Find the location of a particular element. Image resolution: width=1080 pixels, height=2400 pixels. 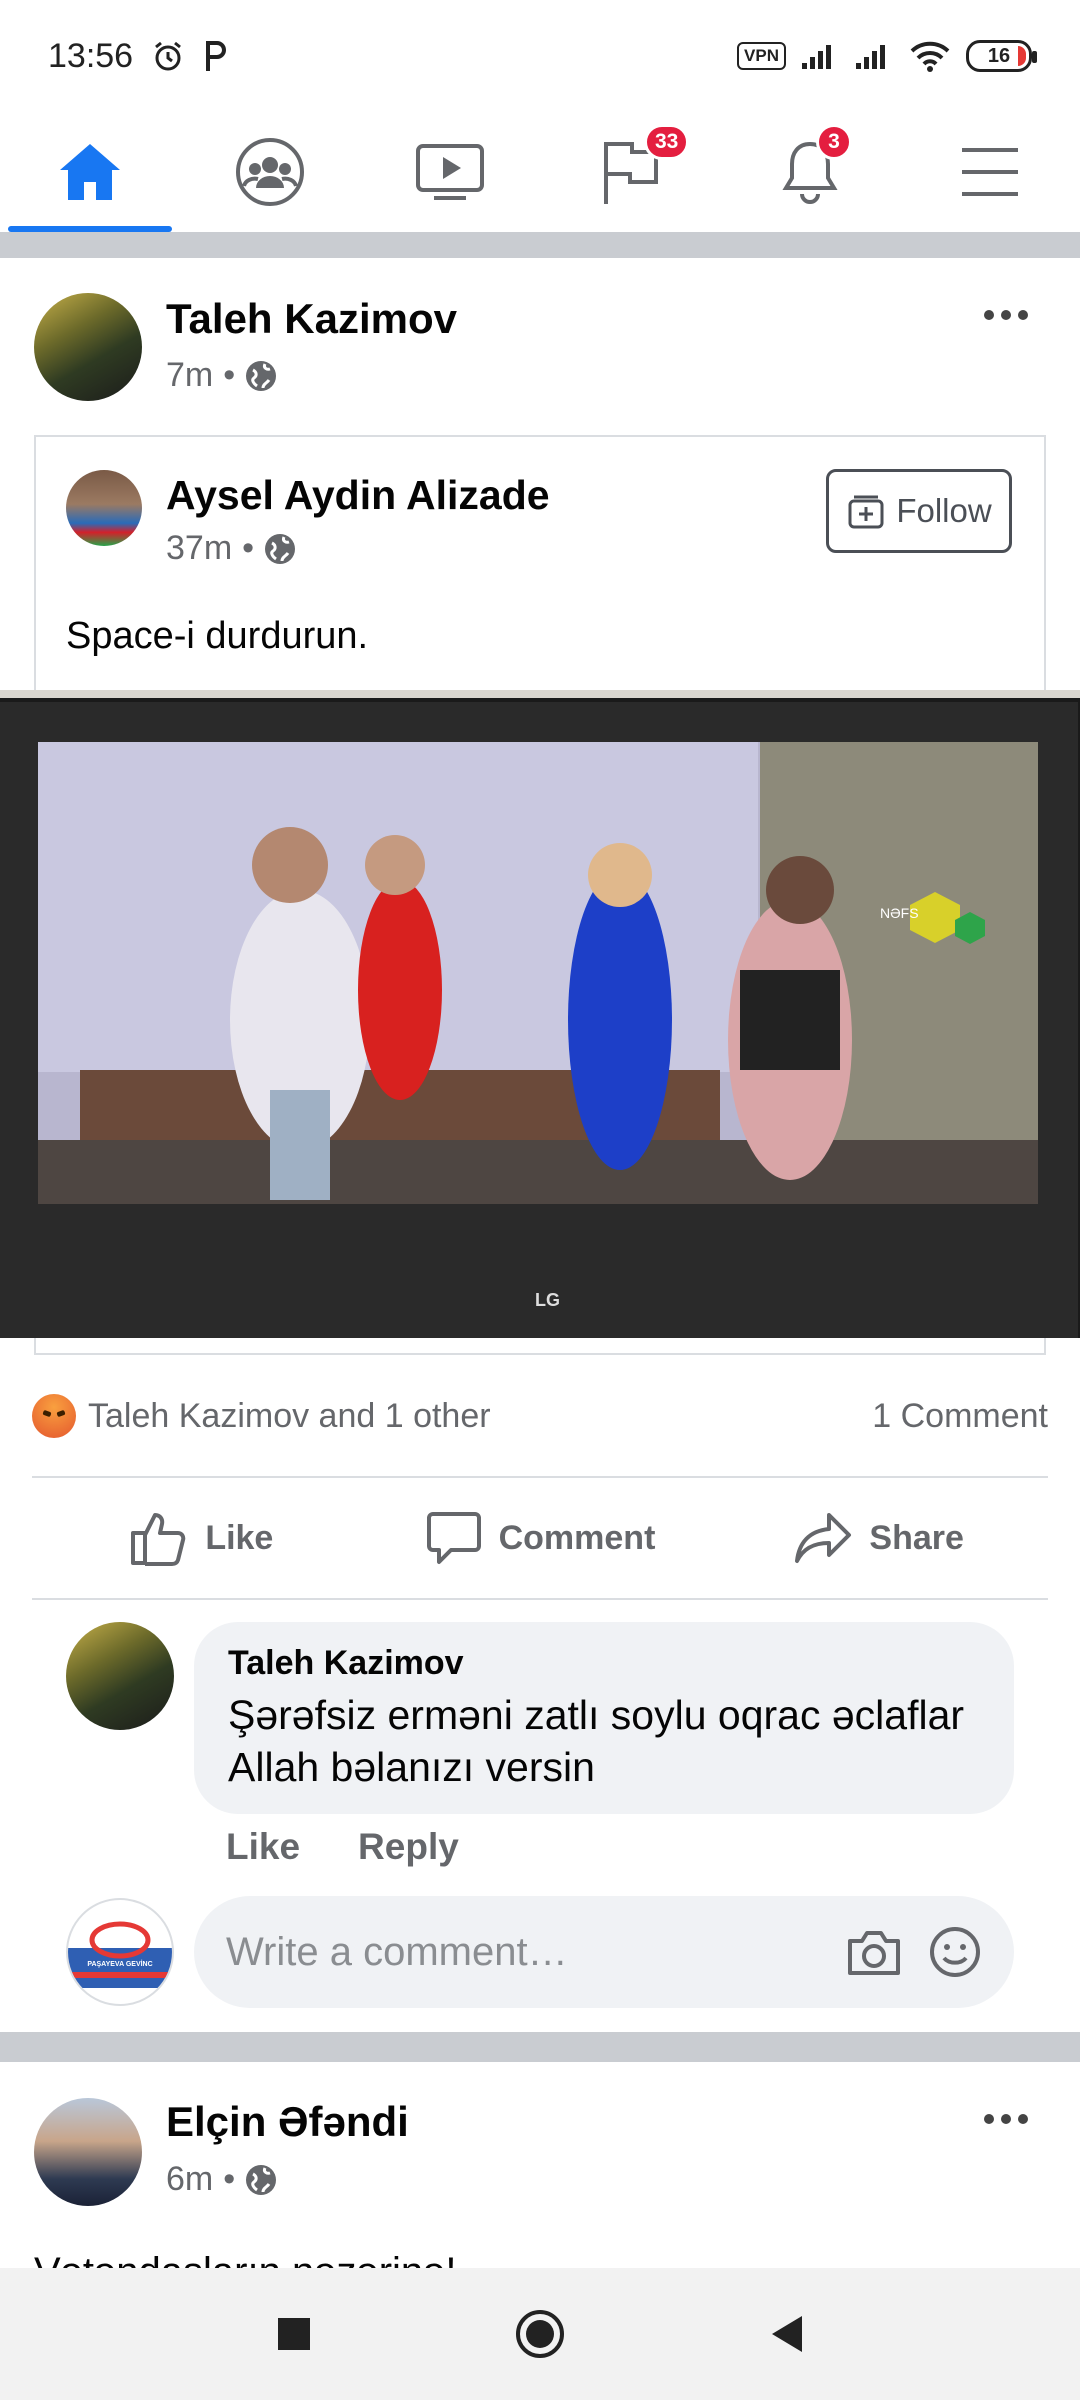

author-avatar is located at coordinates (88, 347).